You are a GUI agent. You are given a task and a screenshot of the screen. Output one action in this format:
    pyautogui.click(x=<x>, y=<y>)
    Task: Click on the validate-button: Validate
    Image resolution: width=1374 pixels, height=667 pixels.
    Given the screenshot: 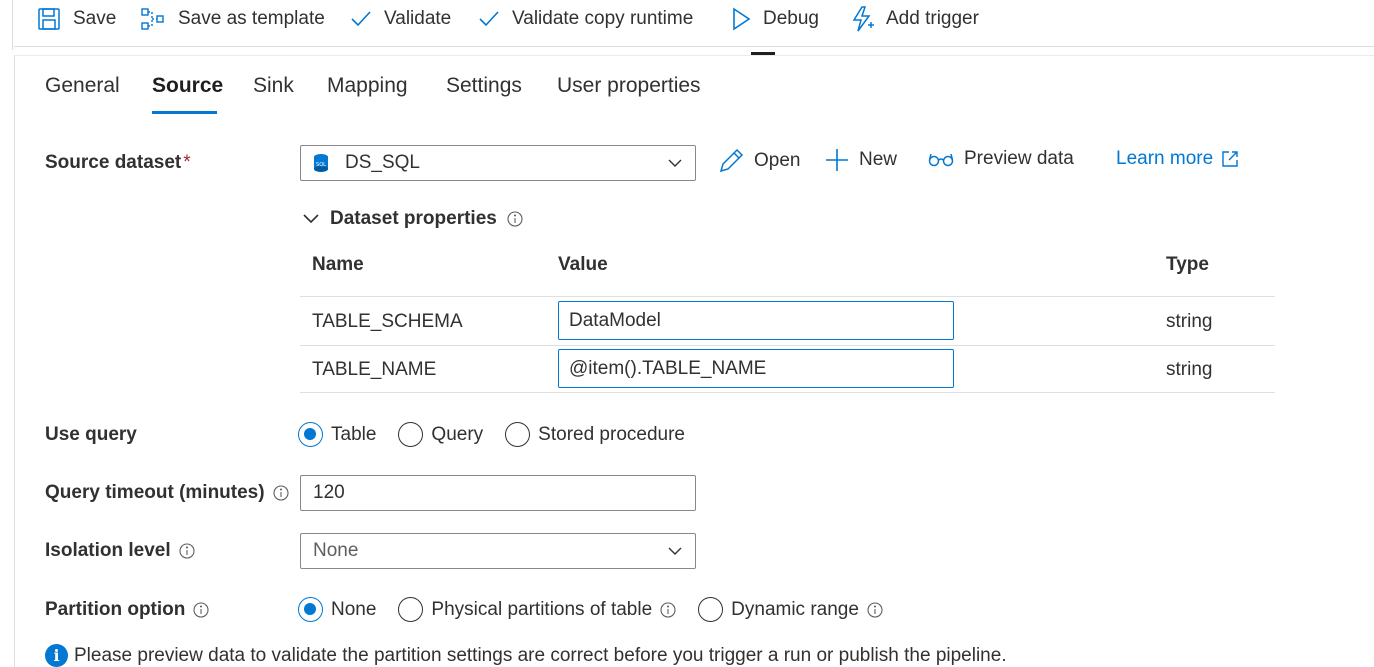 What is the action you would take?
    pyautogui.click(x=400, y=19)
    